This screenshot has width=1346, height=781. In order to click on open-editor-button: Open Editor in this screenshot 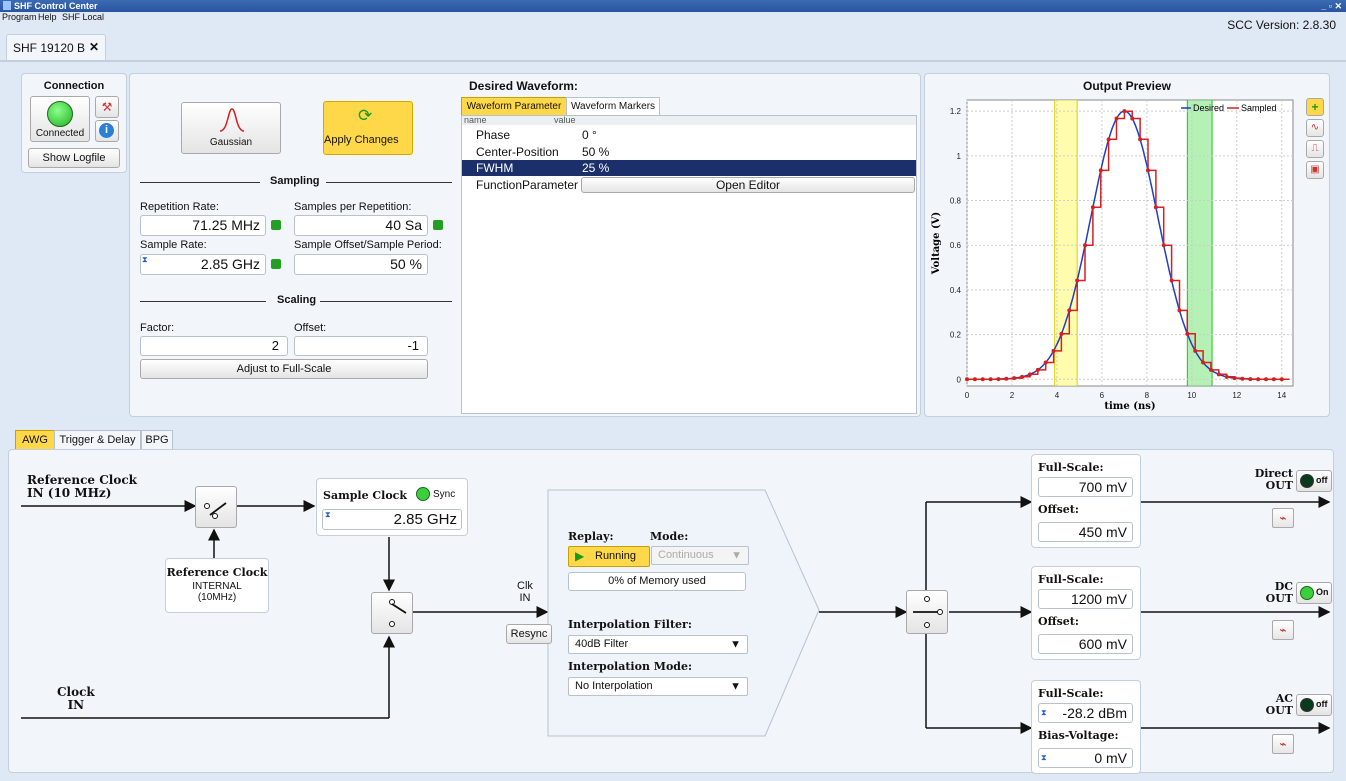, I will do `click(748, 185)`.